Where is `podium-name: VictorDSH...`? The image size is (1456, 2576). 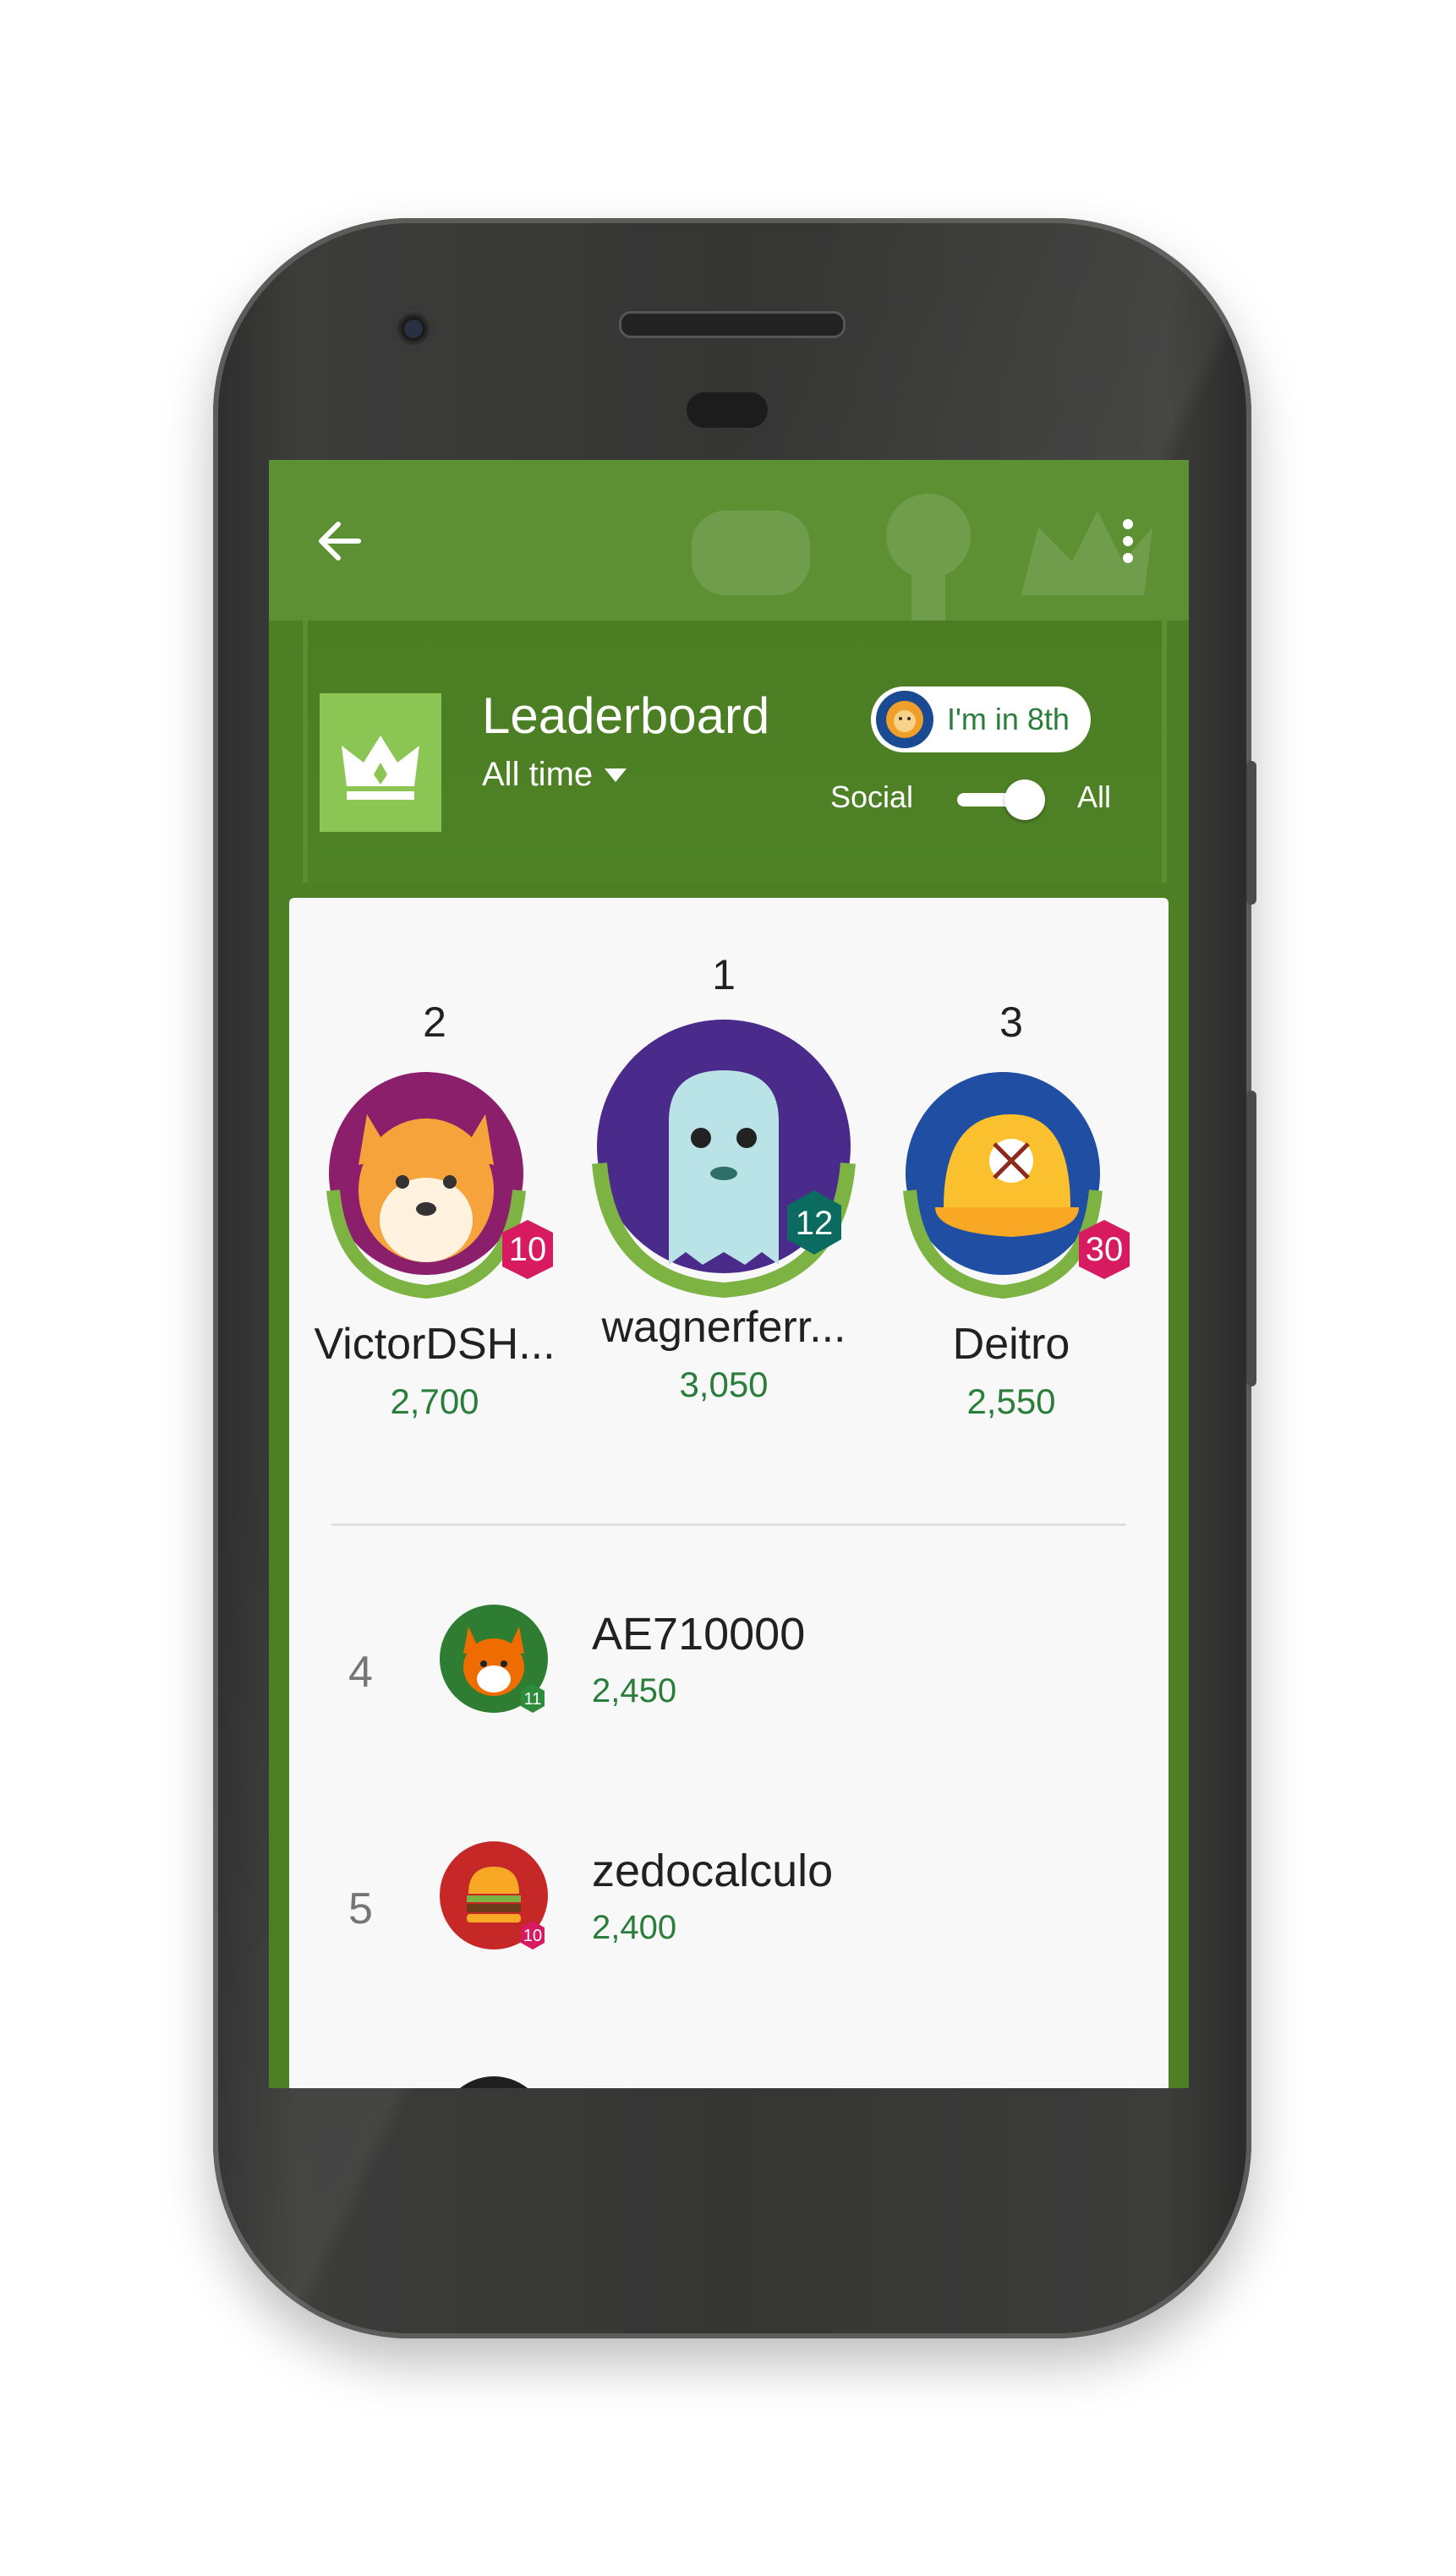 podium-name: VictorDSH... is located at coordinates (435, 1345).